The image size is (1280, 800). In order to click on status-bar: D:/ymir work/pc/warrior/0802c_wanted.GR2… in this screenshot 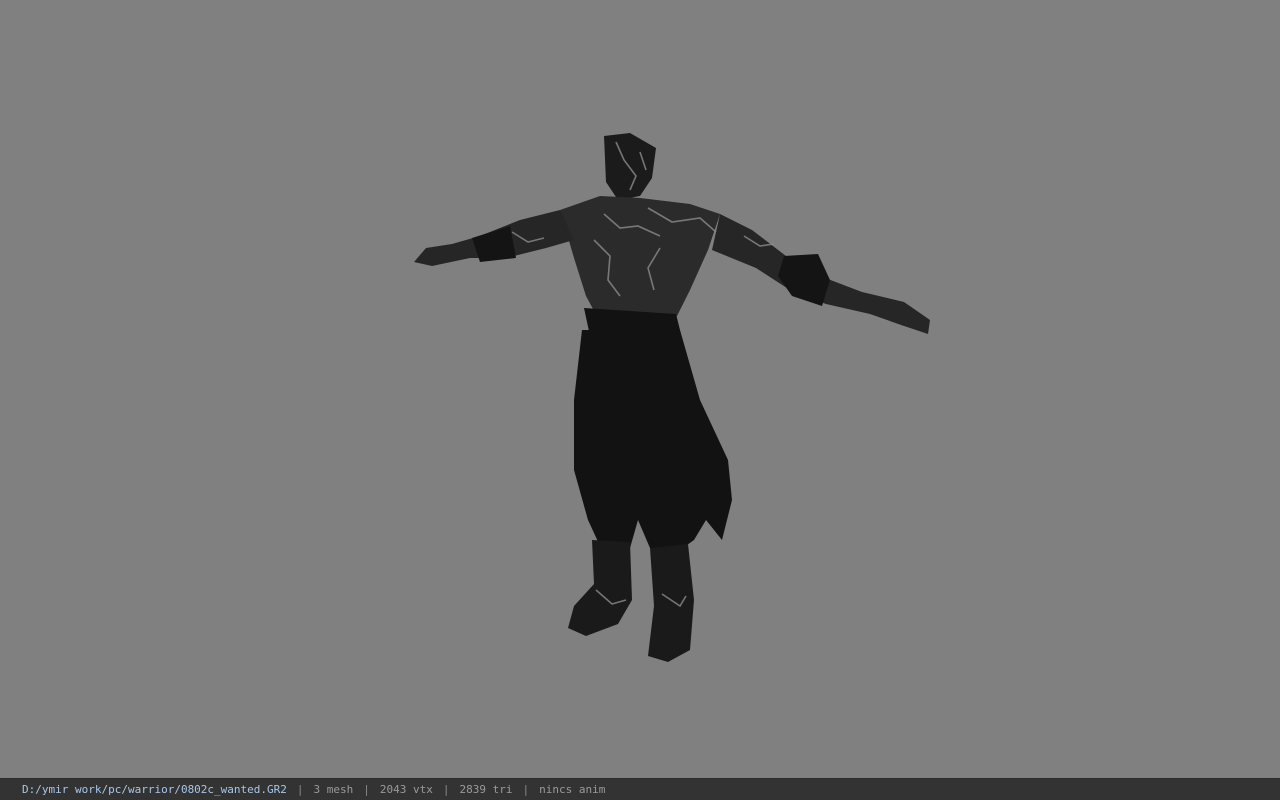, I will do `click(640, 789)`.